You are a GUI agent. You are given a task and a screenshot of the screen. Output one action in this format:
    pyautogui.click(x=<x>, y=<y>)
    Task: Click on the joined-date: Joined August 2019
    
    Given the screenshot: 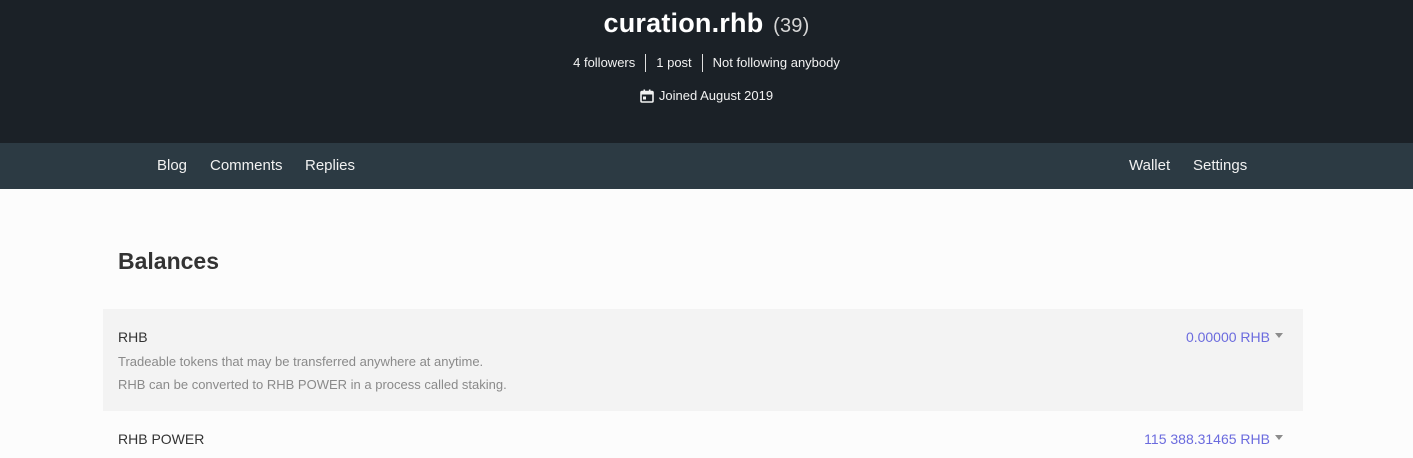 What is the action you would take?
    pyautogui.click(x=716, y=95)
    